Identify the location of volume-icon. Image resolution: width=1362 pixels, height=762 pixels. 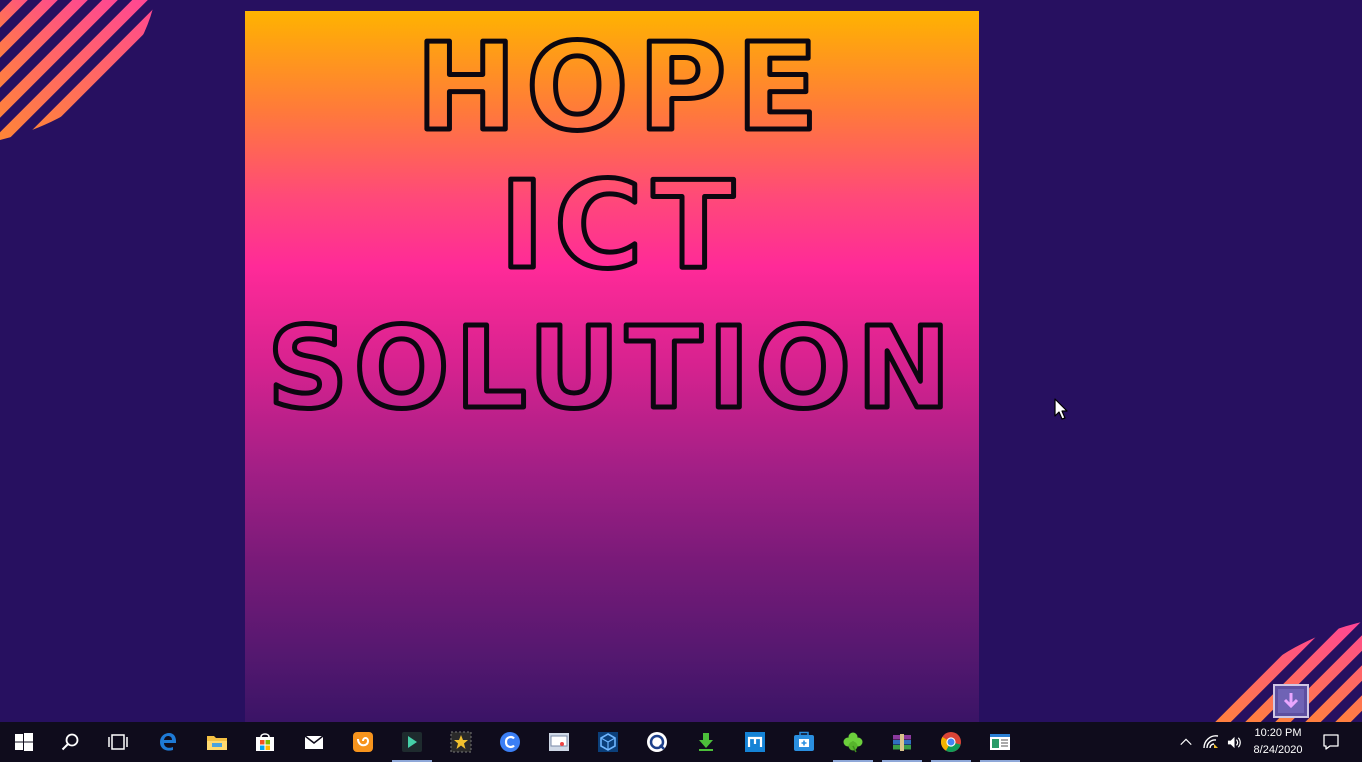
(1234, 742).